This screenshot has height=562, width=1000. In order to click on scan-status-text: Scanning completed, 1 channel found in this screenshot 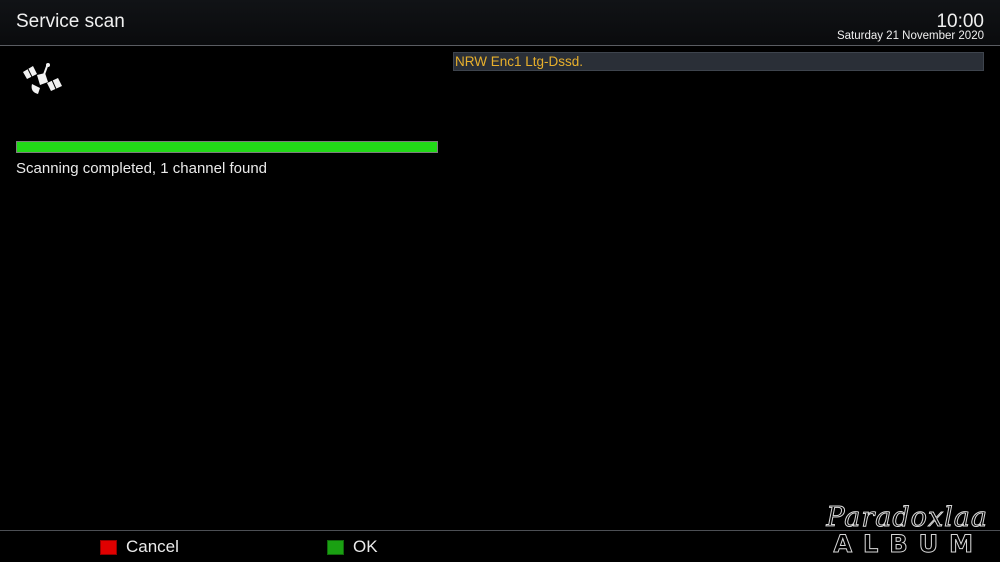, I will do `click(142, 168)`.